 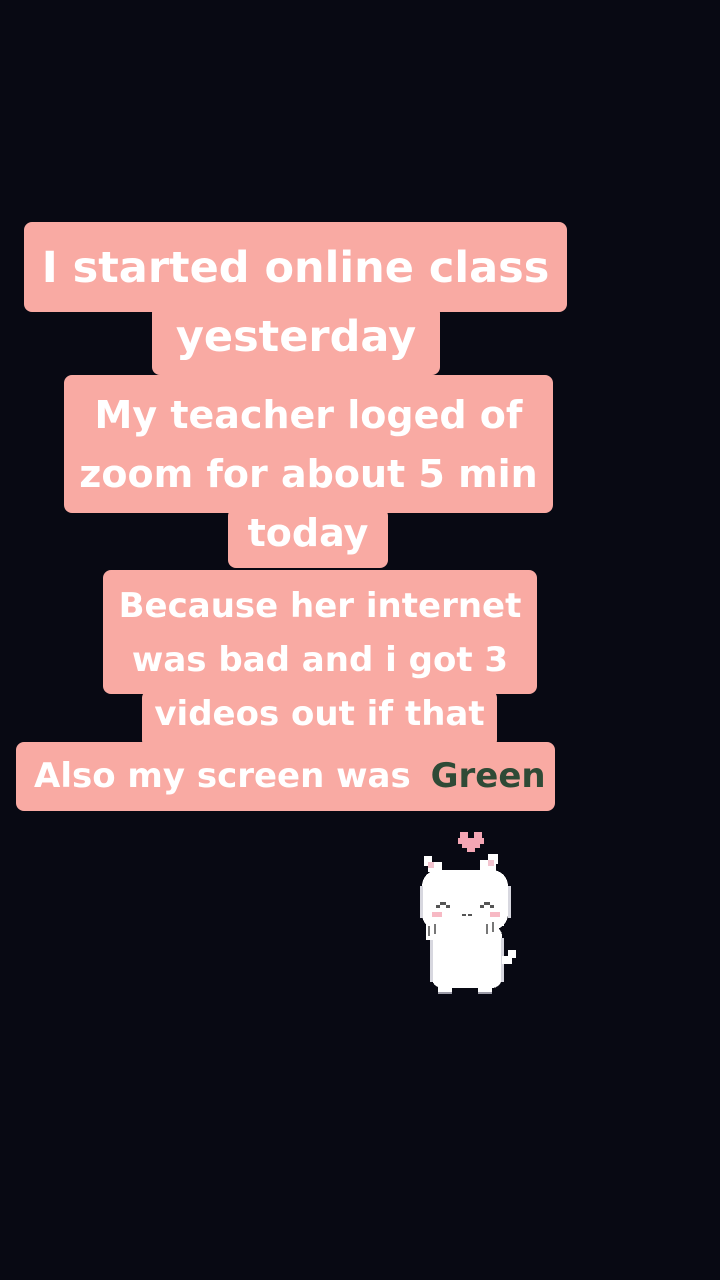 I want to click on caption-4-prefix: Also my screen was, so click(x=222, y=776).